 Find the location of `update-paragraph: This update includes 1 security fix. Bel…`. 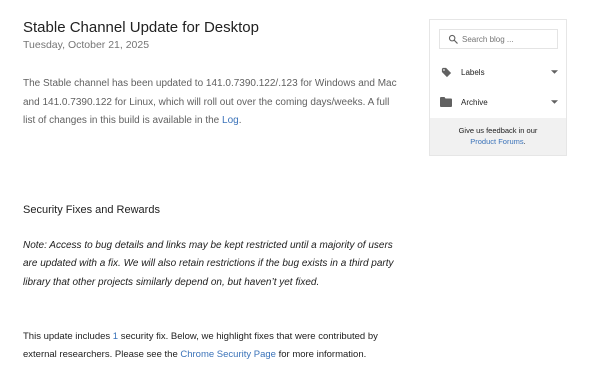

update-paragraph: This update includes 1 security fix. Bel… is located at coordinates (210, 346).